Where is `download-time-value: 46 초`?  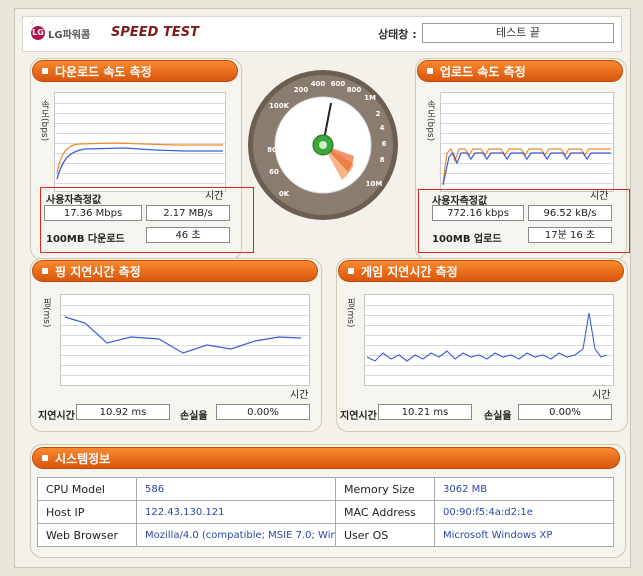
download-time-value: 46 초 is located at coordinates (188, 235).